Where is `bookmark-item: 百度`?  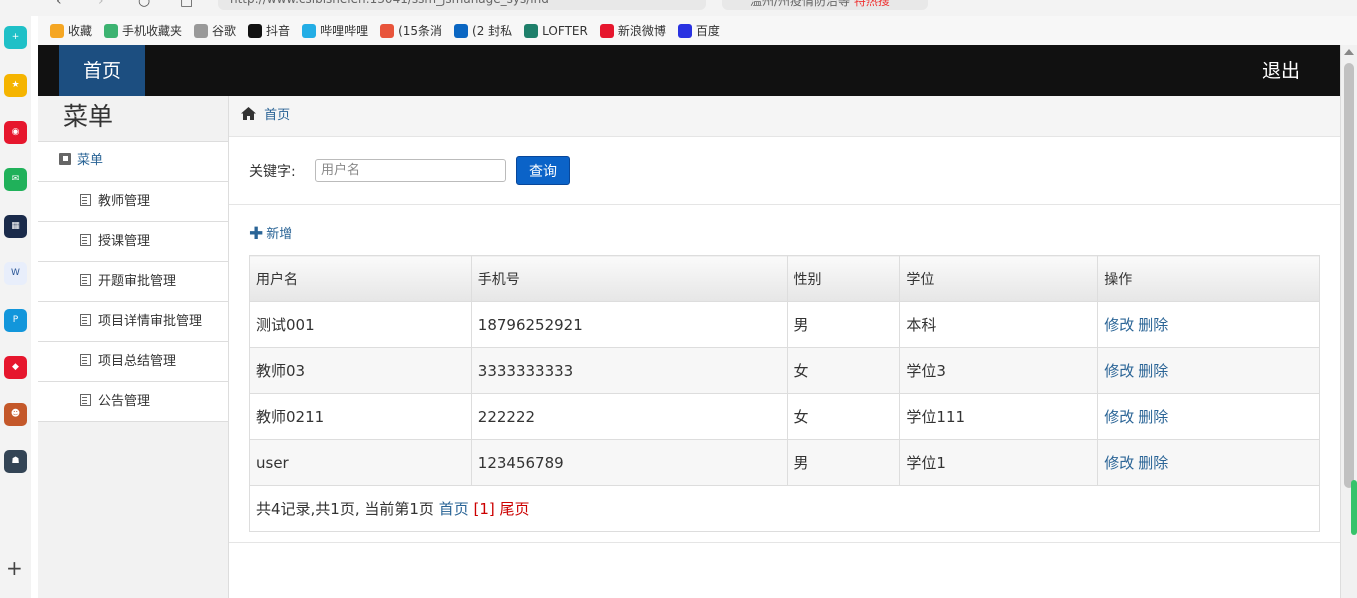 bookmark-item: 百度 is located at coordinates (698, 30).